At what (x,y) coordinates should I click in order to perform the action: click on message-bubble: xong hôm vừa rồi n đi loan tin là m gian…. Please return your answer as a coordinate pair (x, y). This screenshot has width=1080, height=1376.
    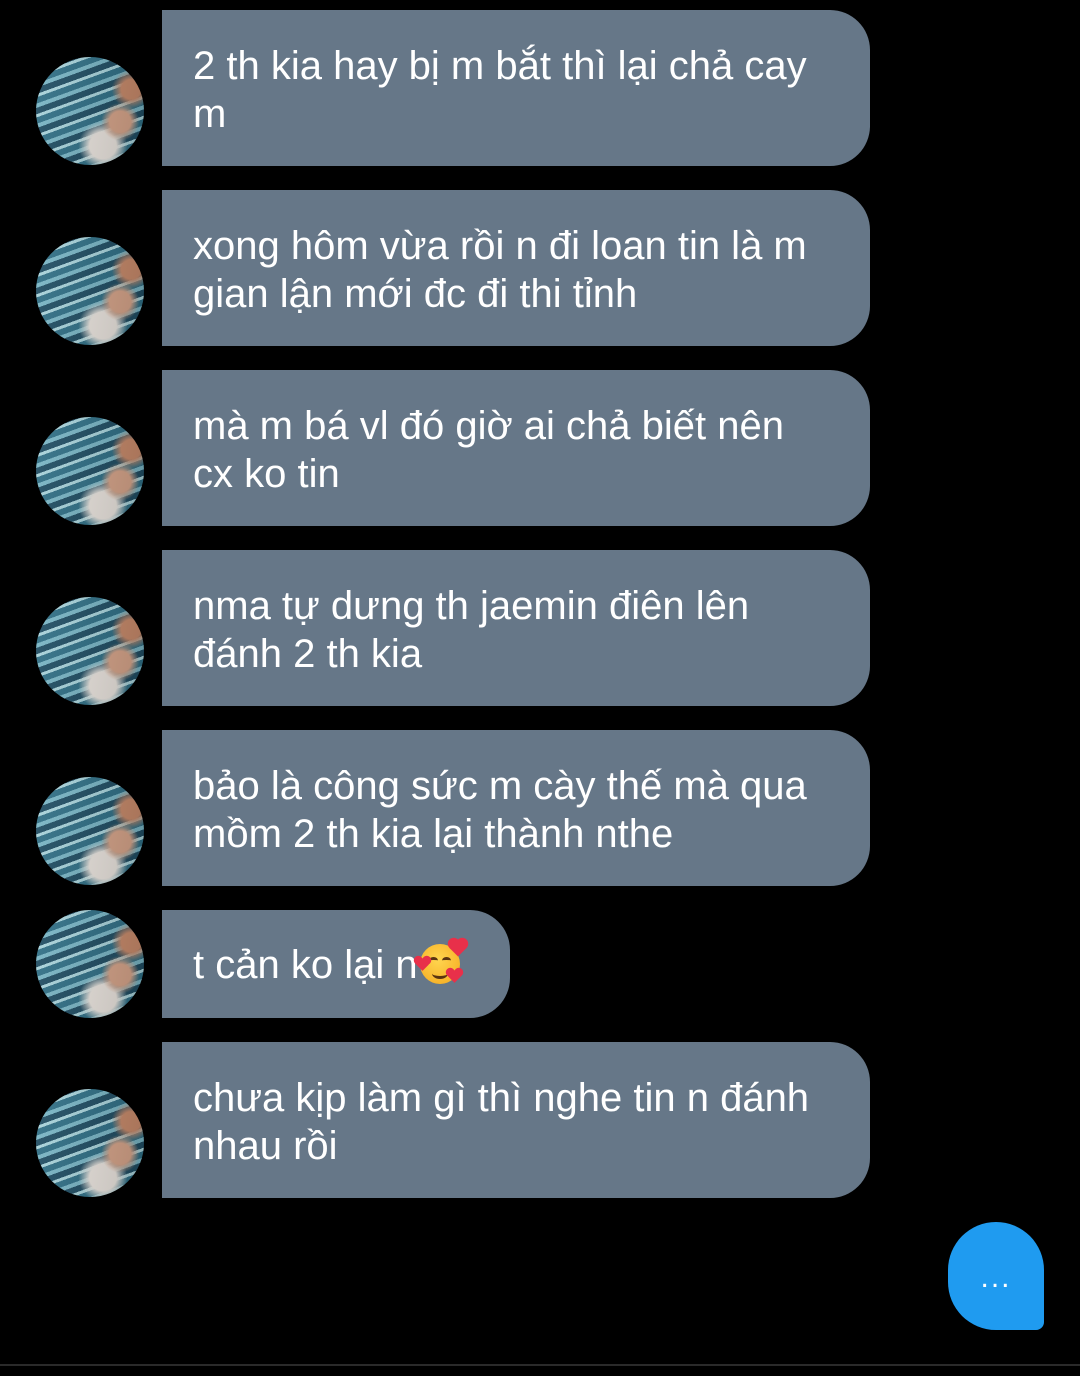
    Looking at the image, I should click on (516, 268).